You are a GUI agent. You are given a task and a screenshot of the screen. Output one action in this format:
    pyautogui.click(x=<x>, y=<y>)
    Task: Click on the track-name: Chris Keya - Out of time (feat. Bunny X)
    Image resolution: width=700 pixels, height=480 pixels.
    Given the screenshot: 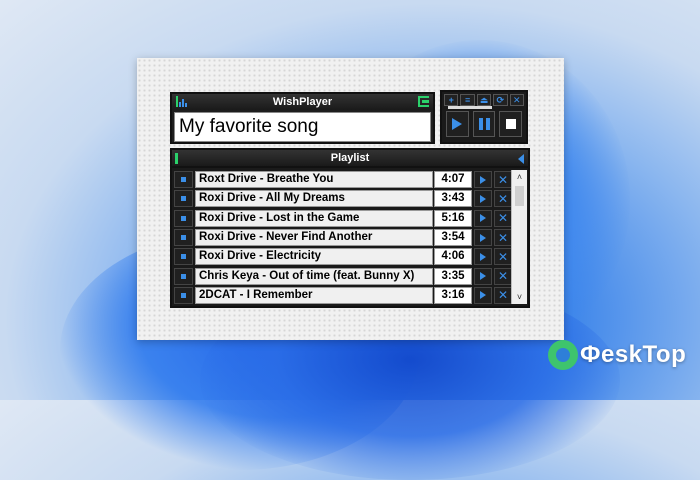 What is the action you would take?
    pyautogui.click(x=314, y=276)
    